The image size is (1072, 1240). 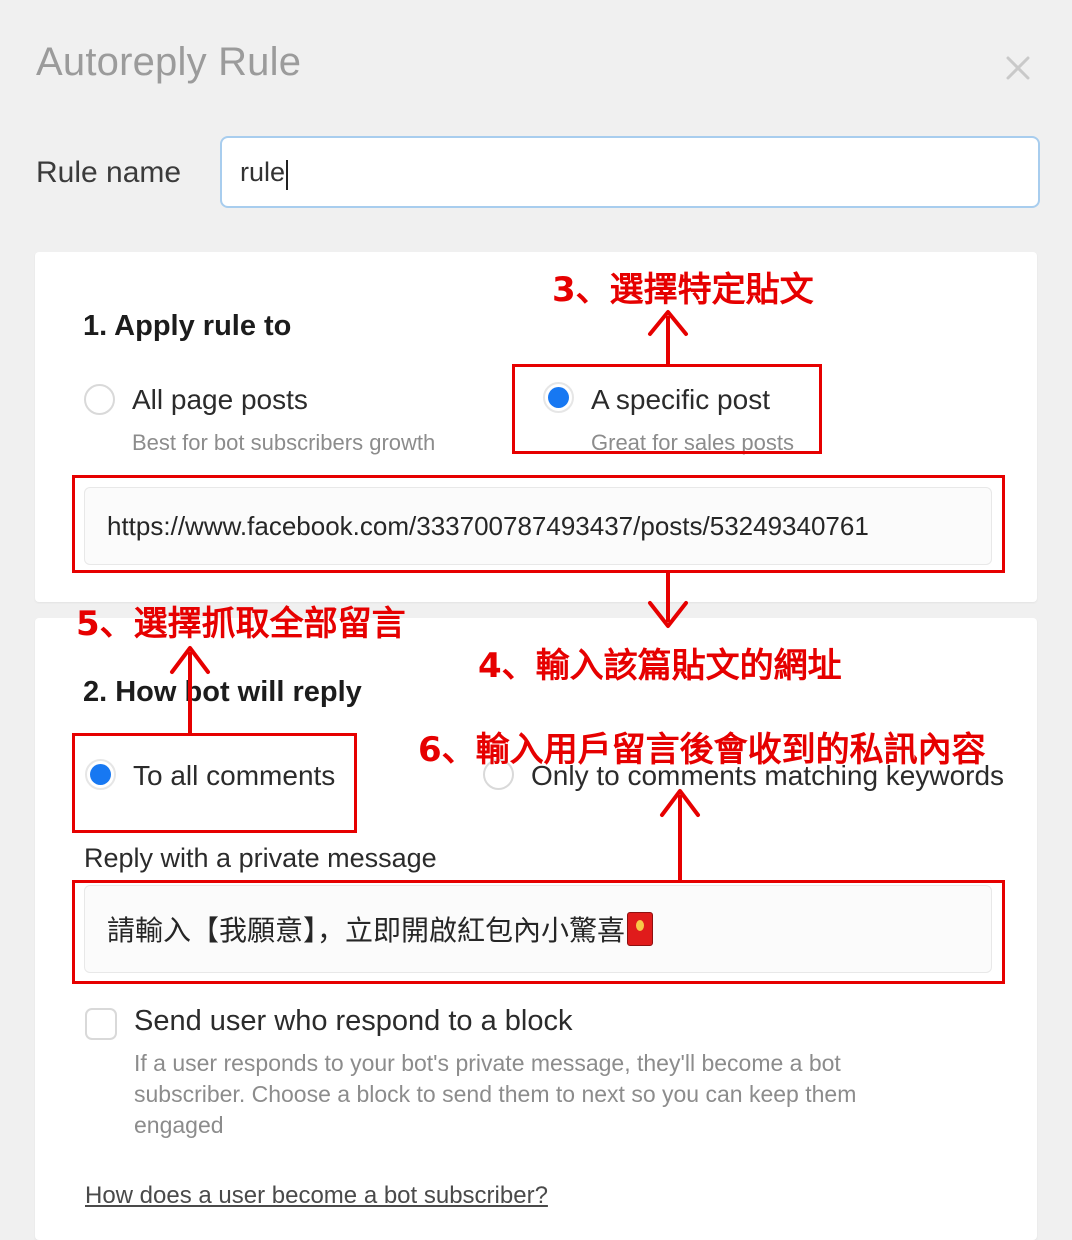 I want to click on send-user-to-block-checkbox, so click(x=101, y=1024).